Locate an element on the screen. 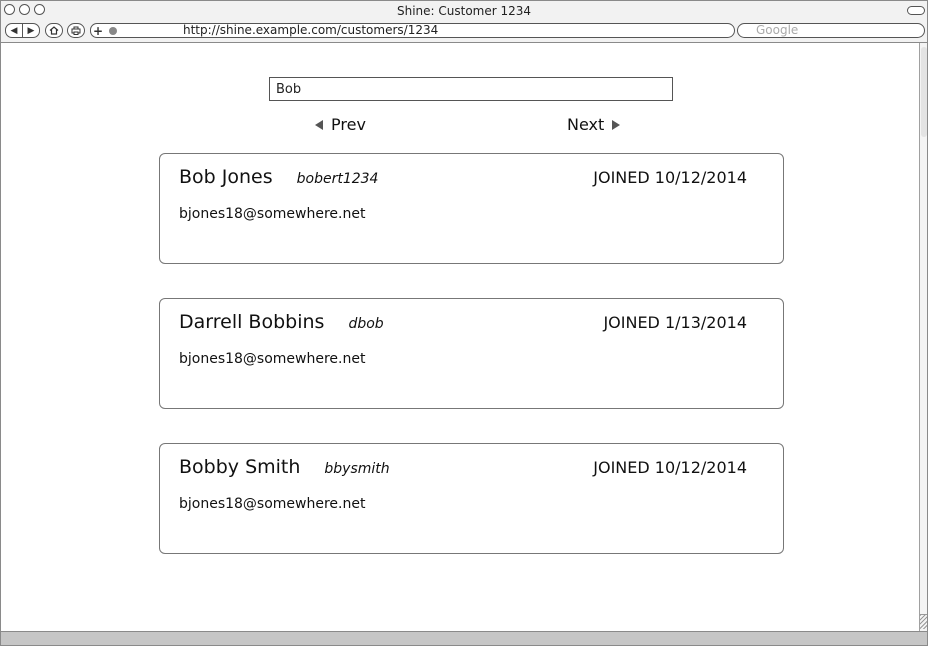 The image size is (928, 646). customer-search-input is located at coordinates (471, 89).